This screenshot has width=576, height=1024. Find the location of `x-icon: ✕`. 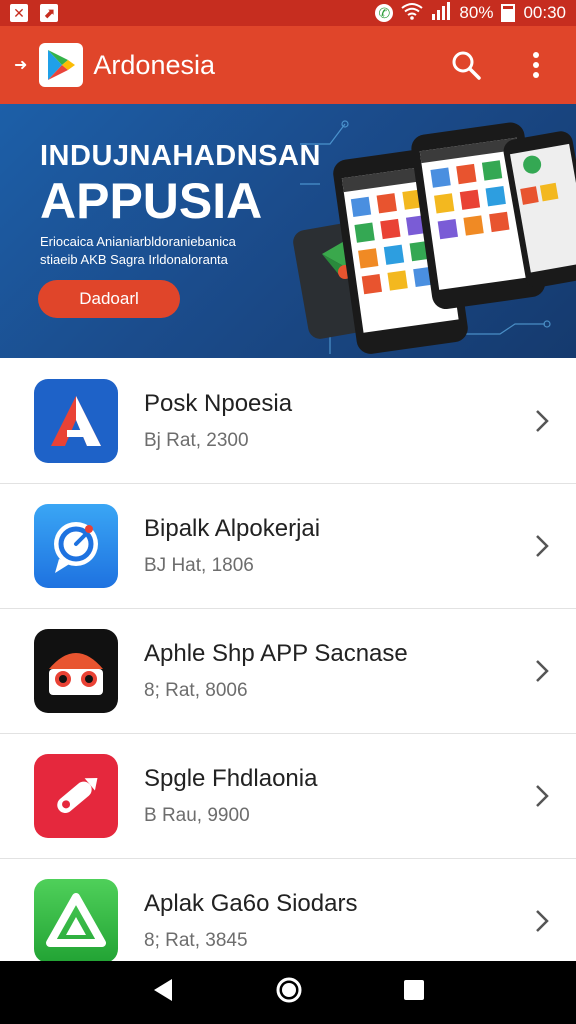

x-icon: ✕ is located at coordinates (19, 13).